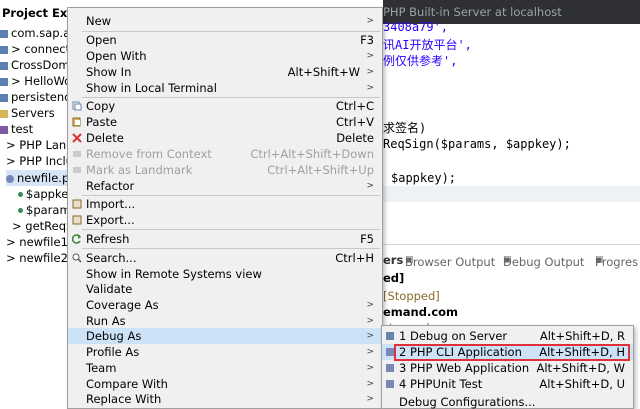  I want to click on tree-item-label: Servers, so click(33, 113).